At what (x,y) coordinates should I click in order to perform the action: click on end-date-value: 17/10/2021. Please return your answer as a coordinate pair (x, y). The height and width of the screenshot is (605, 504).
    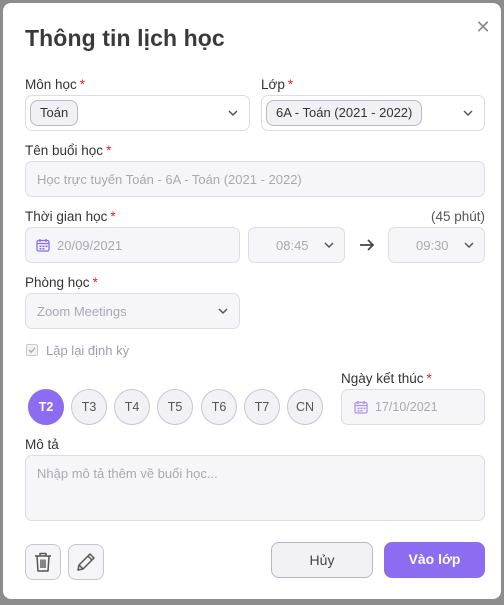
    Looking at the image, I should click on (406, 407).